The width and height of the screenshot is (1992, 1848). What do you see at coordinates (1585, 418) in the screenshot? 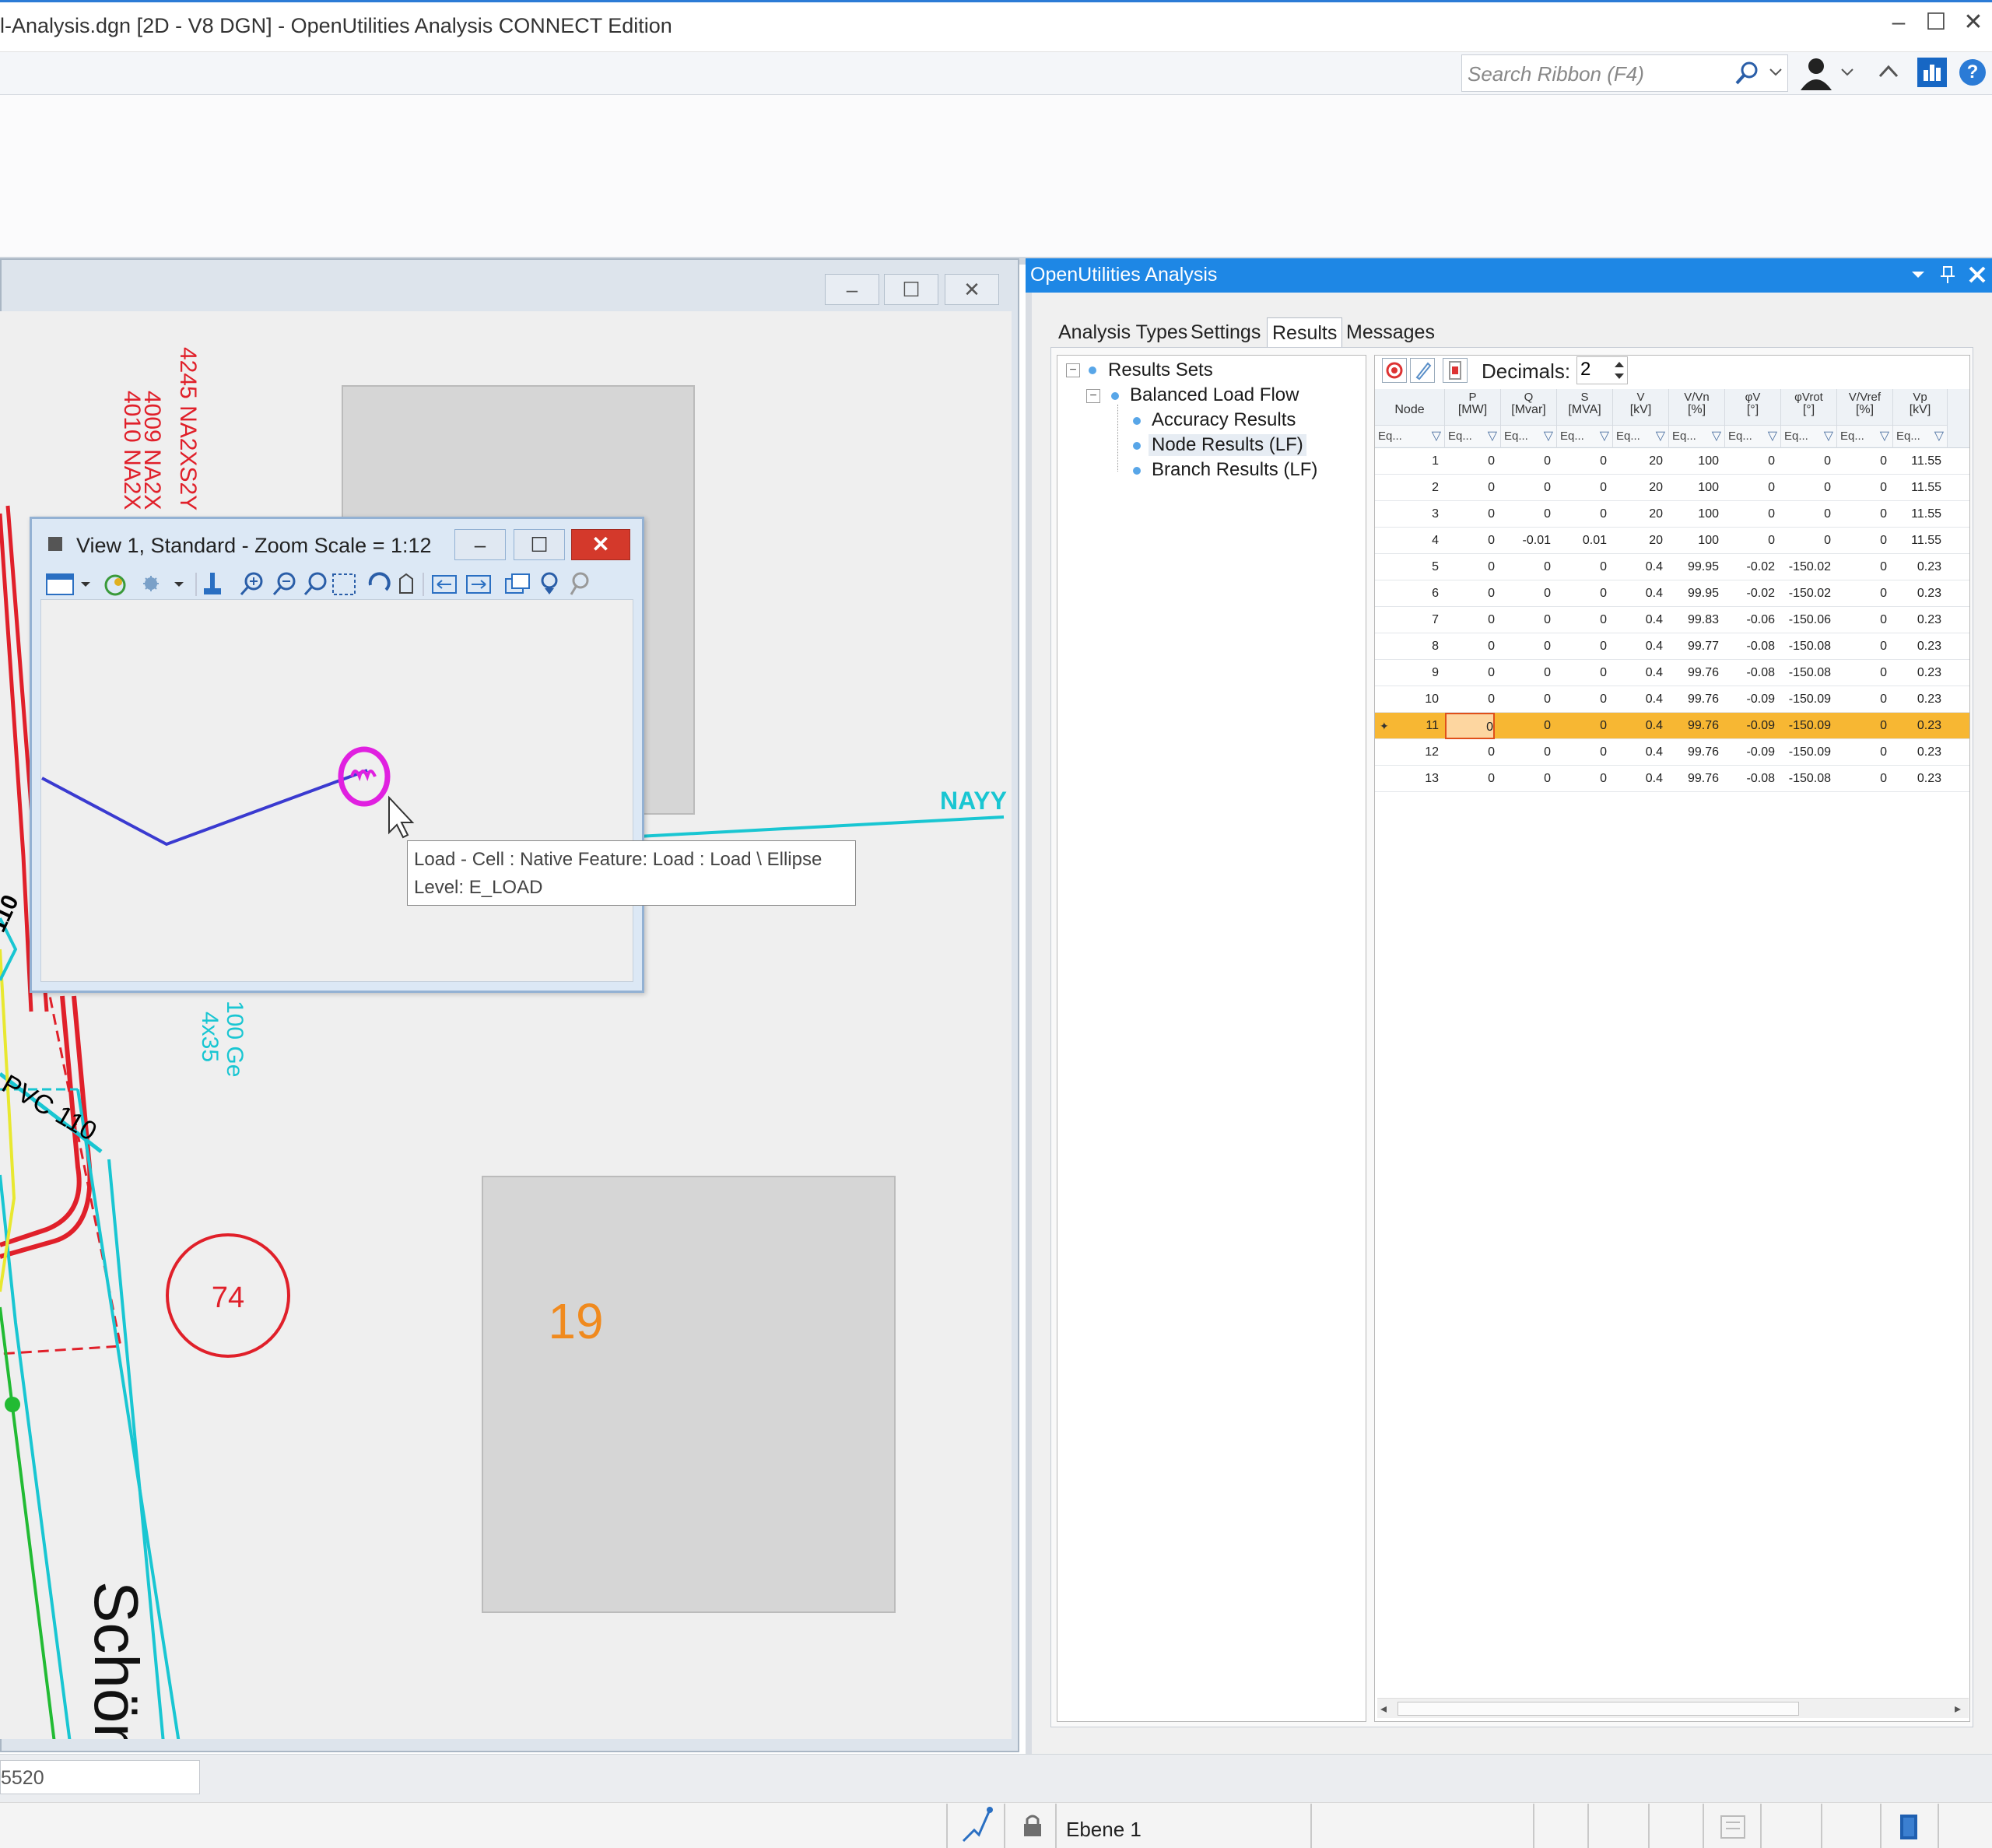
I see `column-header: S [MVA] Eq... ▽` at bounding box center [1585, 418].